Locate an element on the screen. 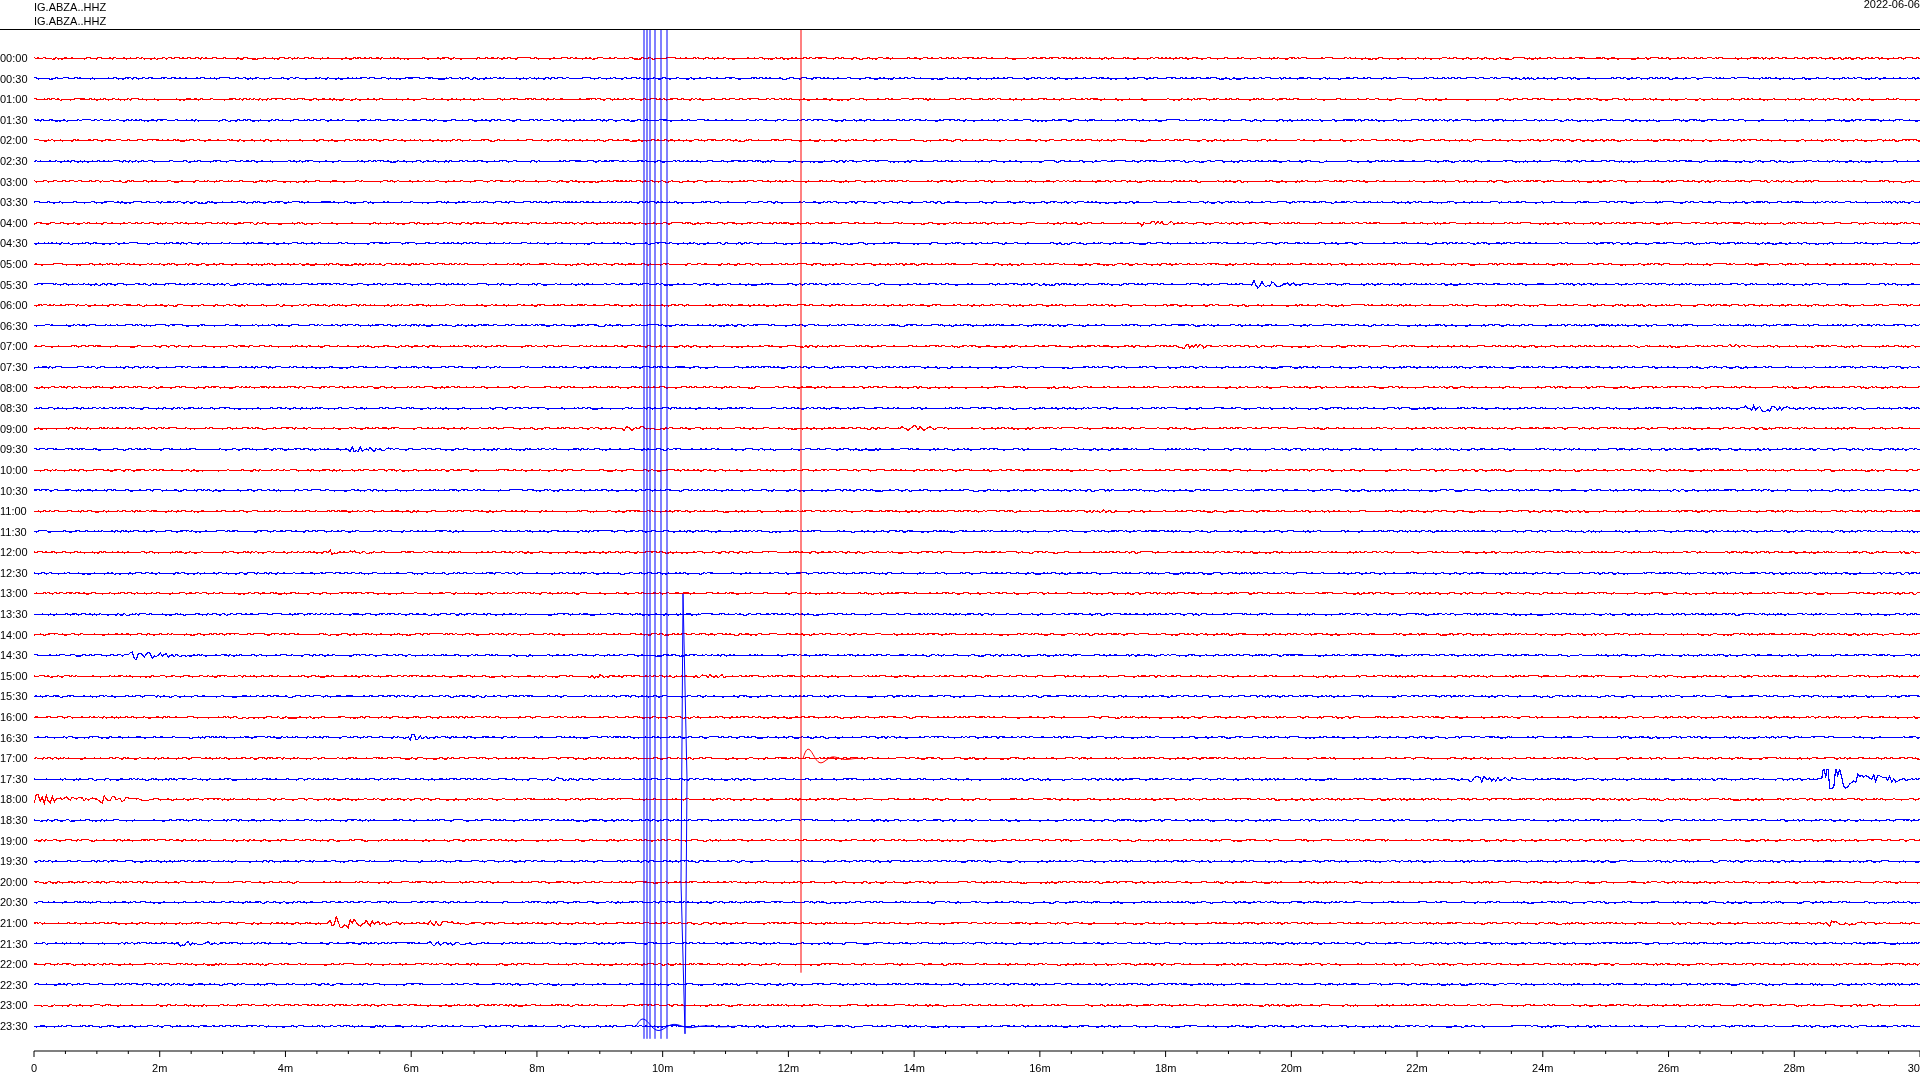 This screenshot has width=1920, height=1080. row-time-label: 18:00 is located at coordinates (14, 799).